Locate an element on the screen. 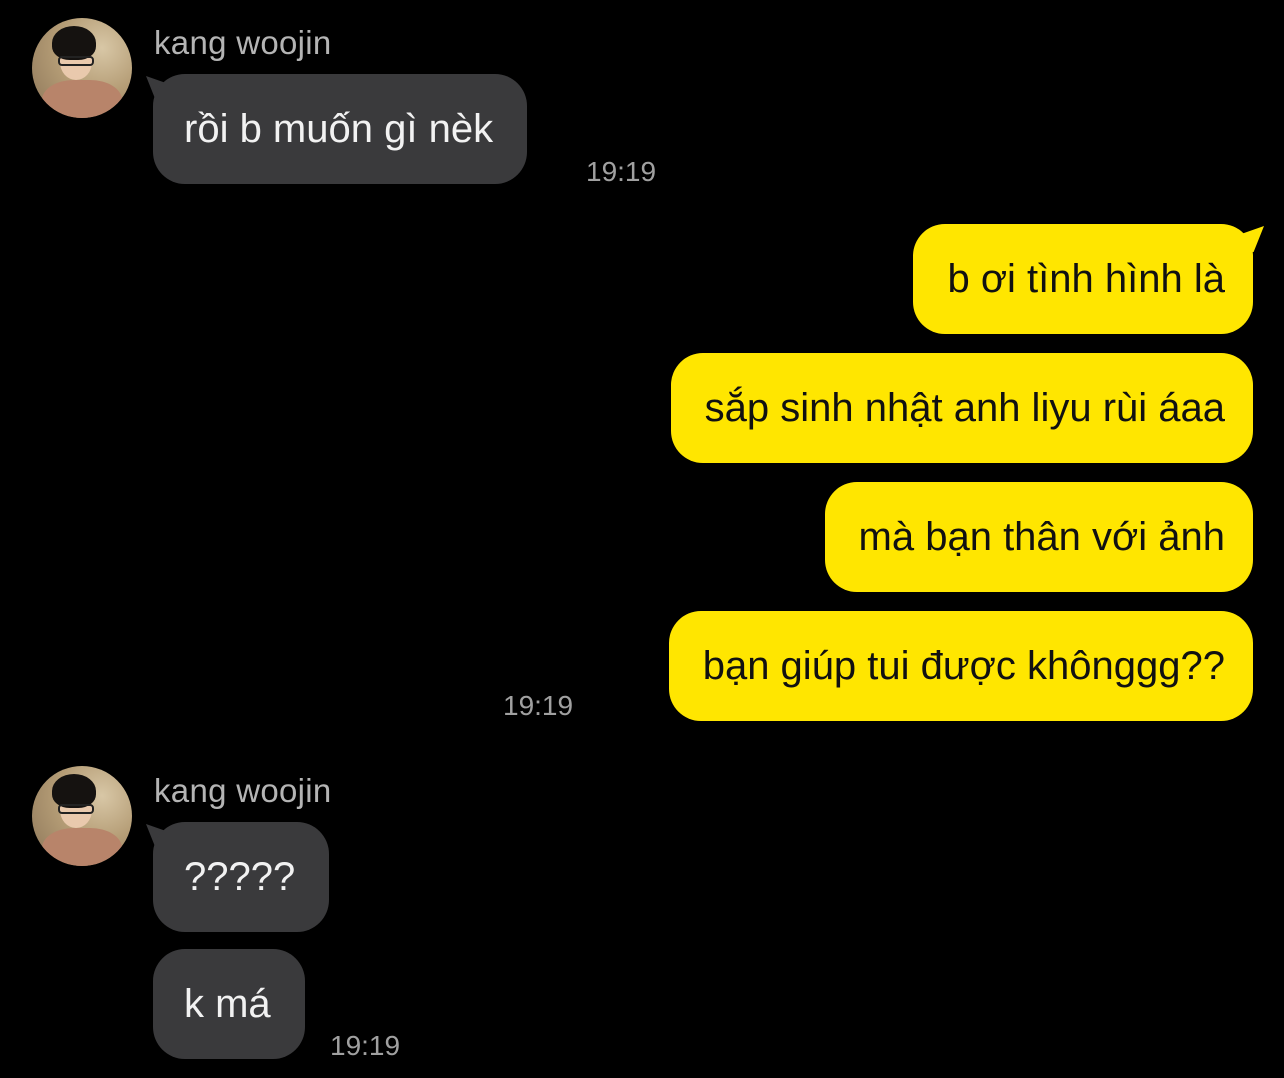  message-bubble-outgoing: sắp sinh nhật anh liyu rùi áaa is located at coordinates (961, 408).